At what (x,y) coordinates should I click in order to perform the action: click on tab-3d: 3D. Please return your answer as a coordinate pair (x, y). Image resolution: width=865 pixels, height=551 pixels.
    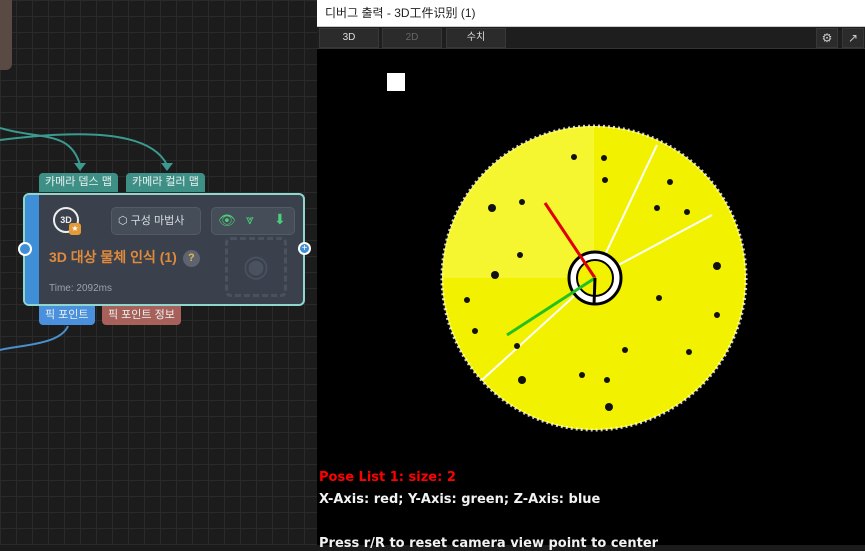
    Looking at the image, I should click on (349, 38).